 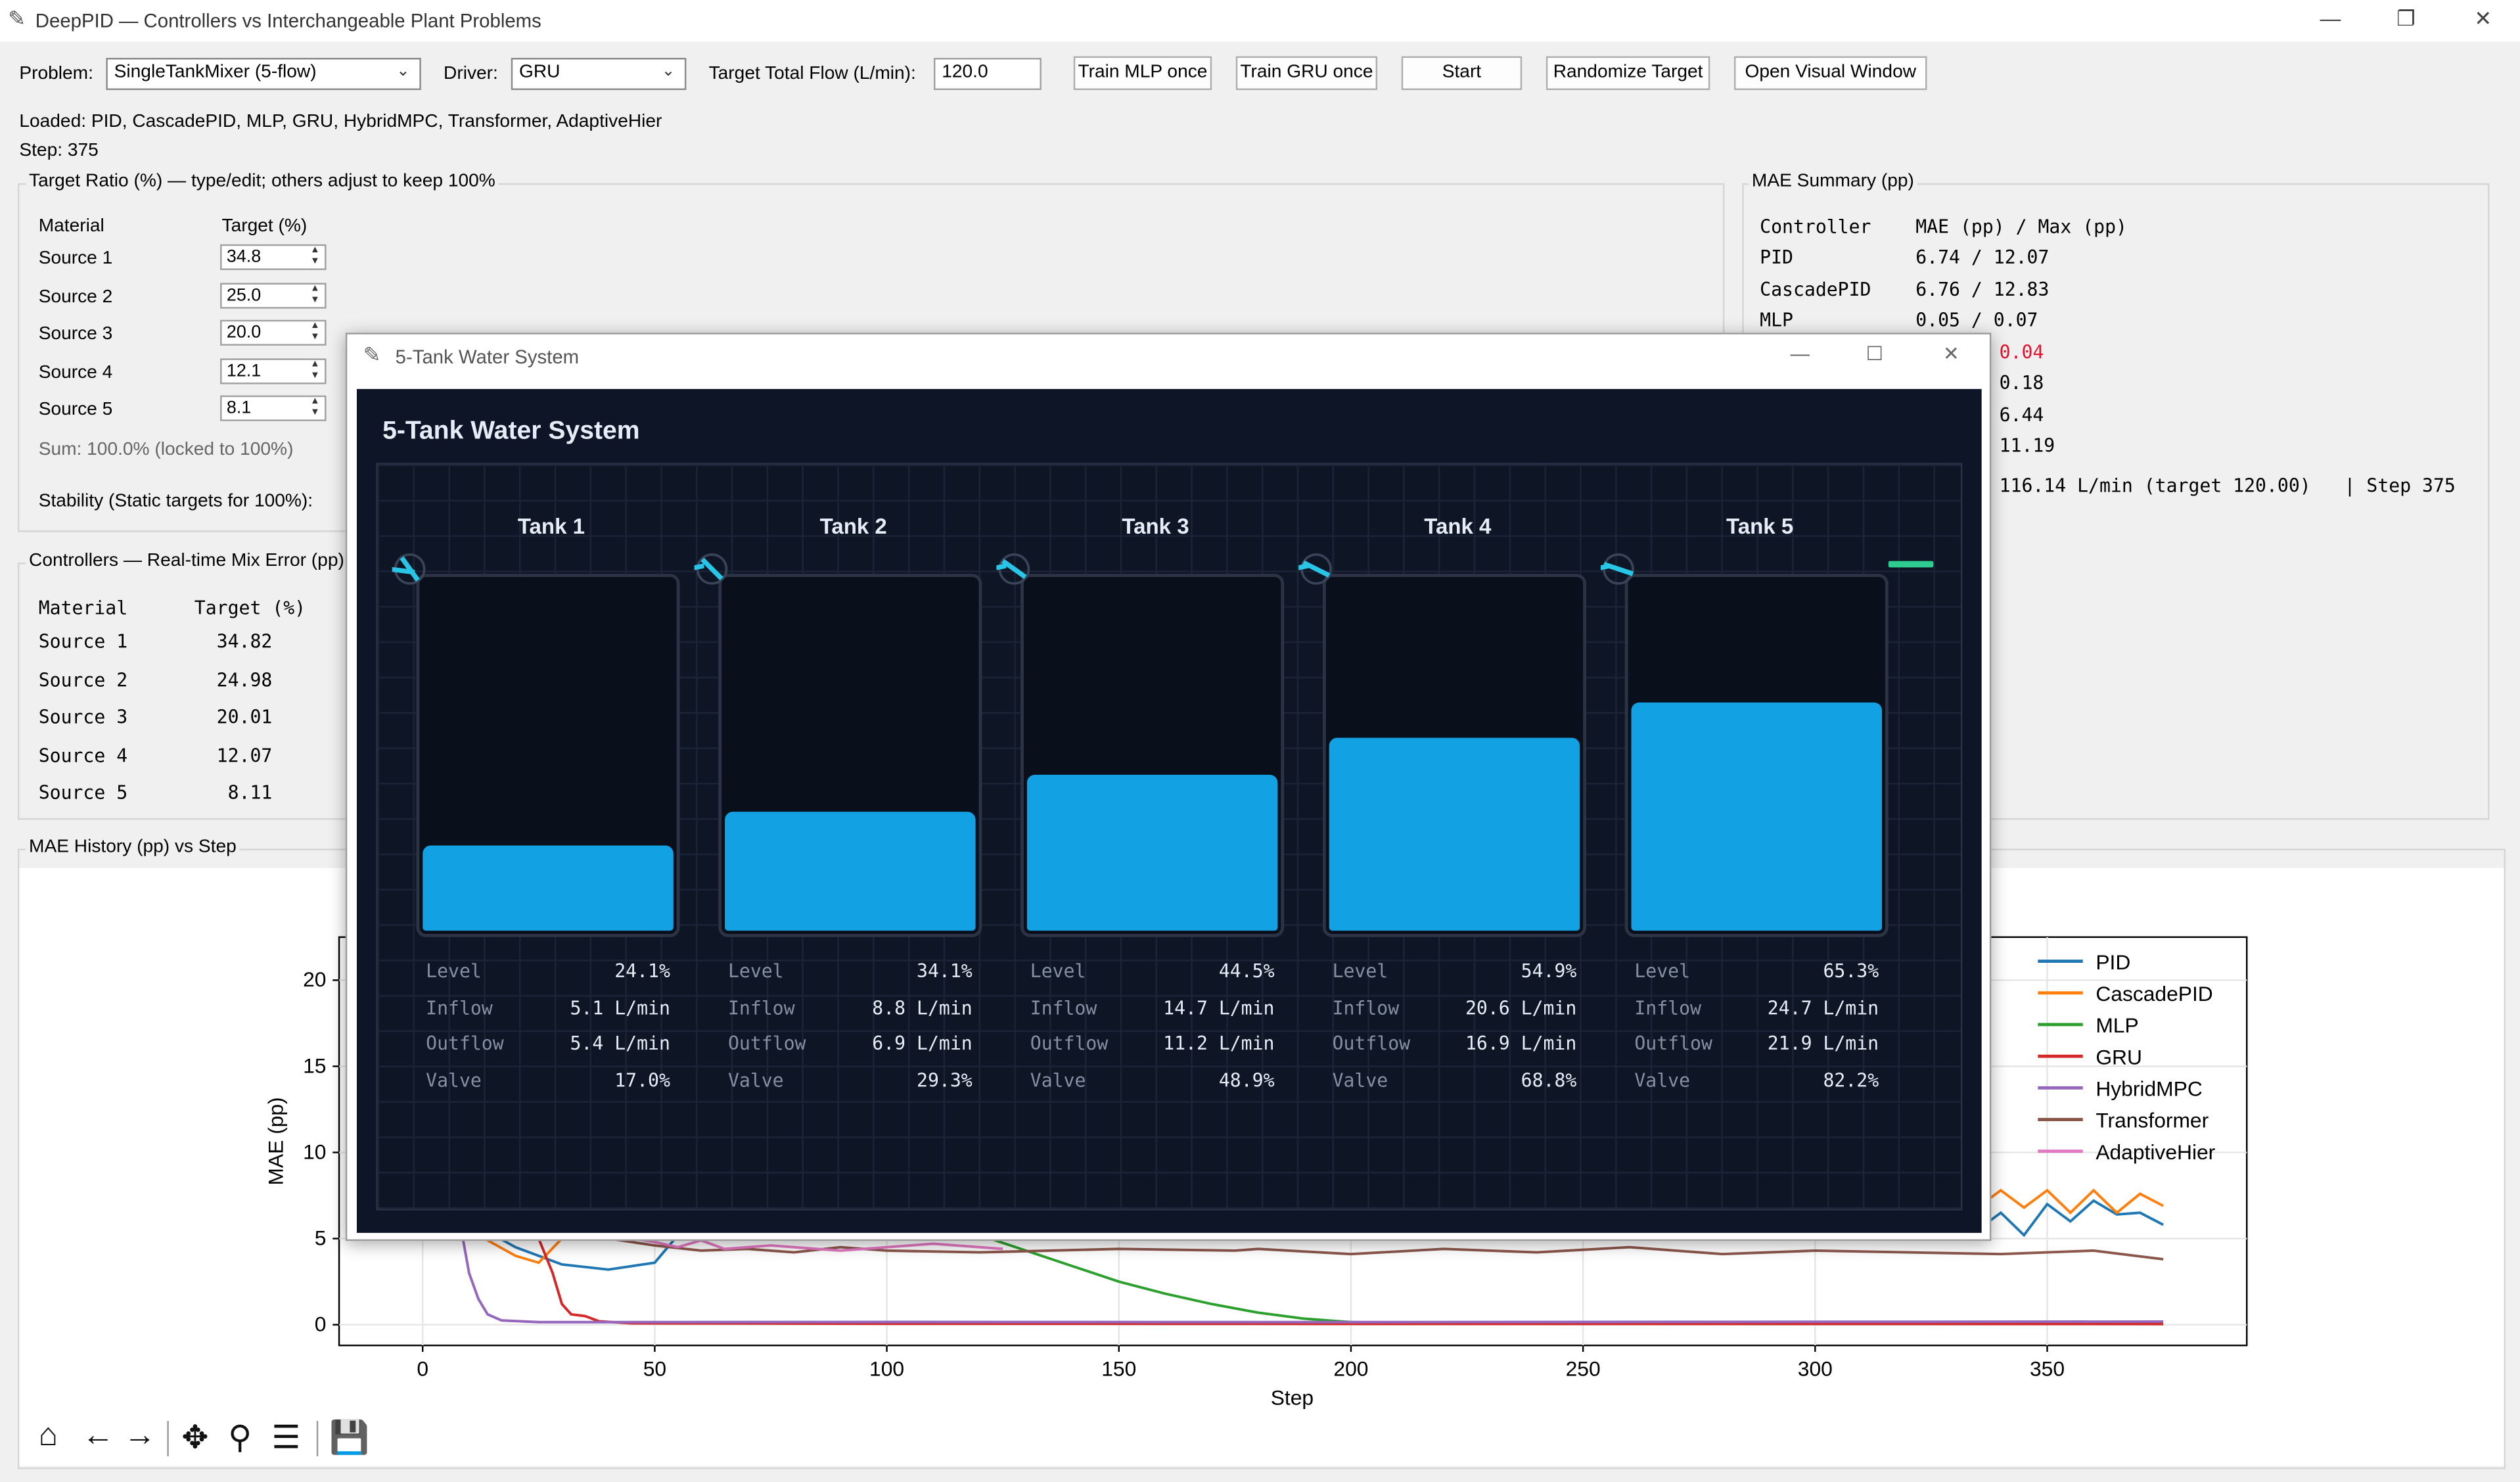 What do you see at coordinates (285, 1438) in the screenshot?
I see `configure-icon: ☰` at bounding box center [285, 1438].